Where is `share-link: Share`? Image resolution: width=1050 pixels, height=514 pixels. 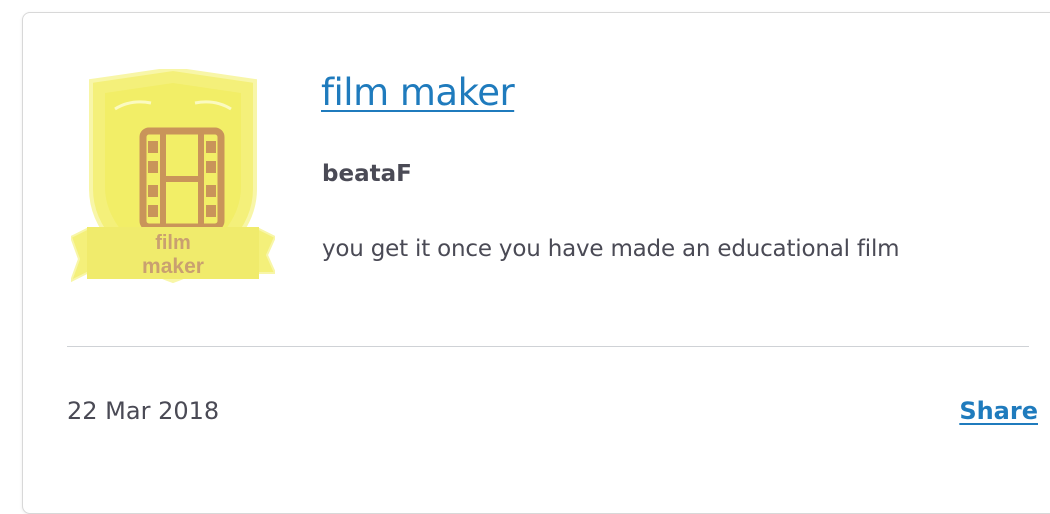 share-link: Share is located at coordinates (998, 411).